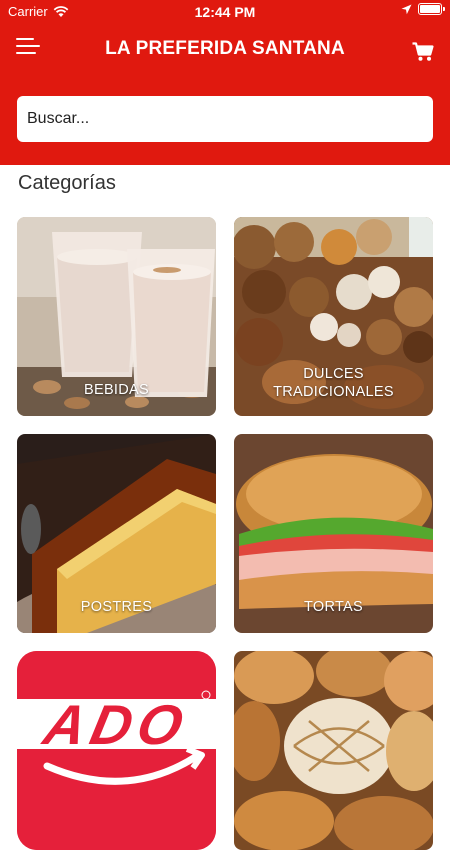 The image size is (450, 850). I want to click on status-time: 12:44 PM, so click(225, 12).